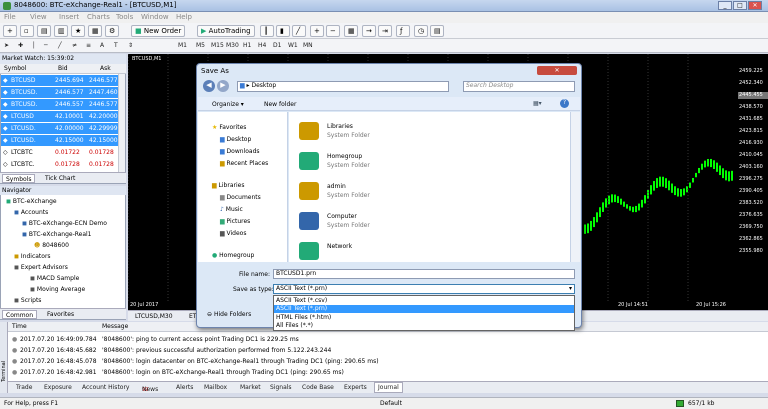 The height and width of the screenshot is (409, 768). I want to click on view-icon: ▦▾, so click(537, 103).